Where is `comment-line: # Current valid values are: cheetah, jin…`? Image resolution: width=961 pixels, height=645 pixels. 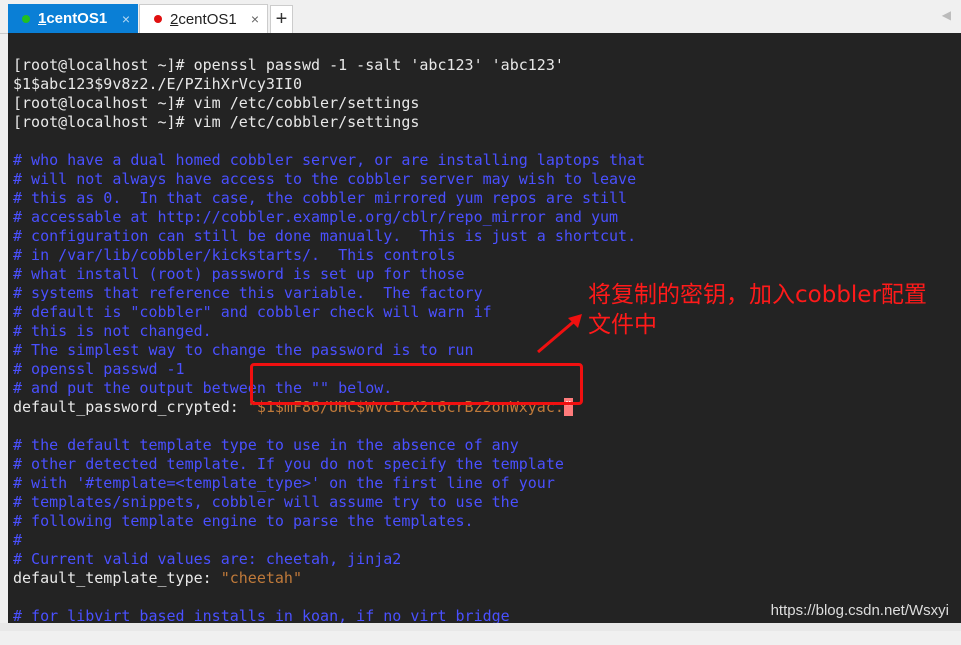 comment-line: # Current valid values are: cheetah, jin… is located at coordinates (207, 559).